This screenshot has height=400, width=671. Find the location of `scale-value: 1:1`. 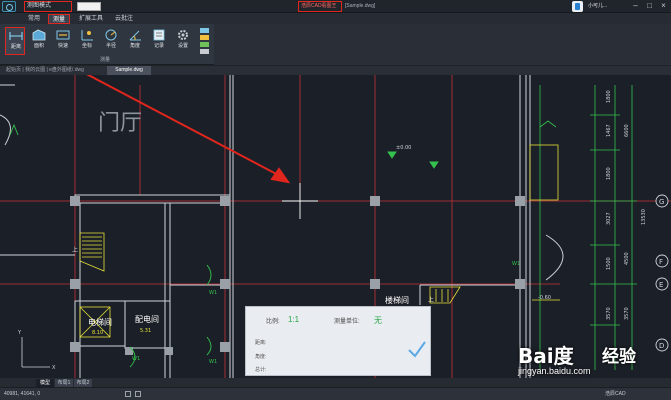

scale-value: 1:1 is located at coordinates (293, 319).